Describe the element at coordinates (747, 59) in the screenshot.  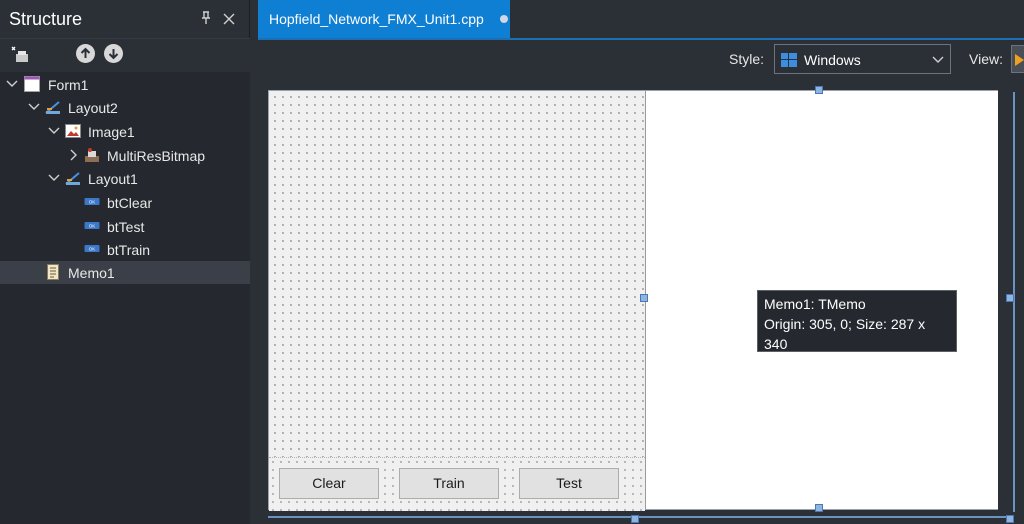
I see `style-label: Style:` at that location.